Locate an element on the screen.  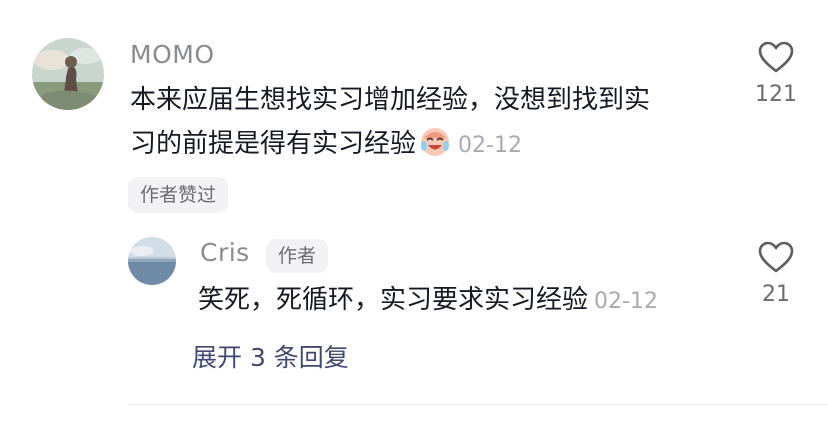
comment-text-line-2: 习的前提是得有实习经验 02-12 is located at coordinates (390, 145).